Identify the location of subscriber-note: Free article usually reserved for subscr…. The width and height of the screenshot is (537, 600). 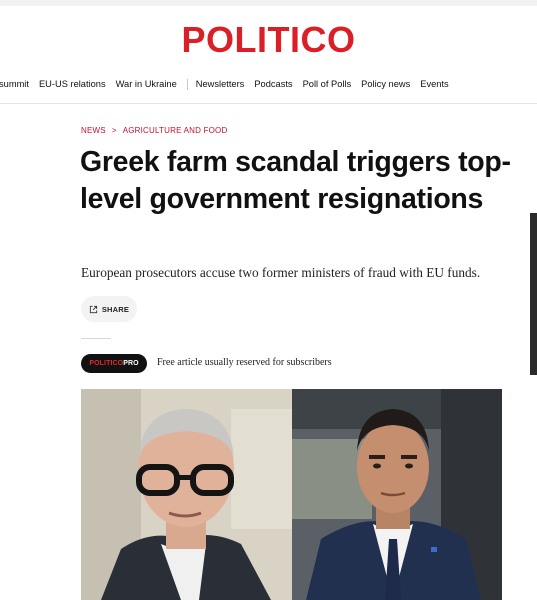
(244, 362).